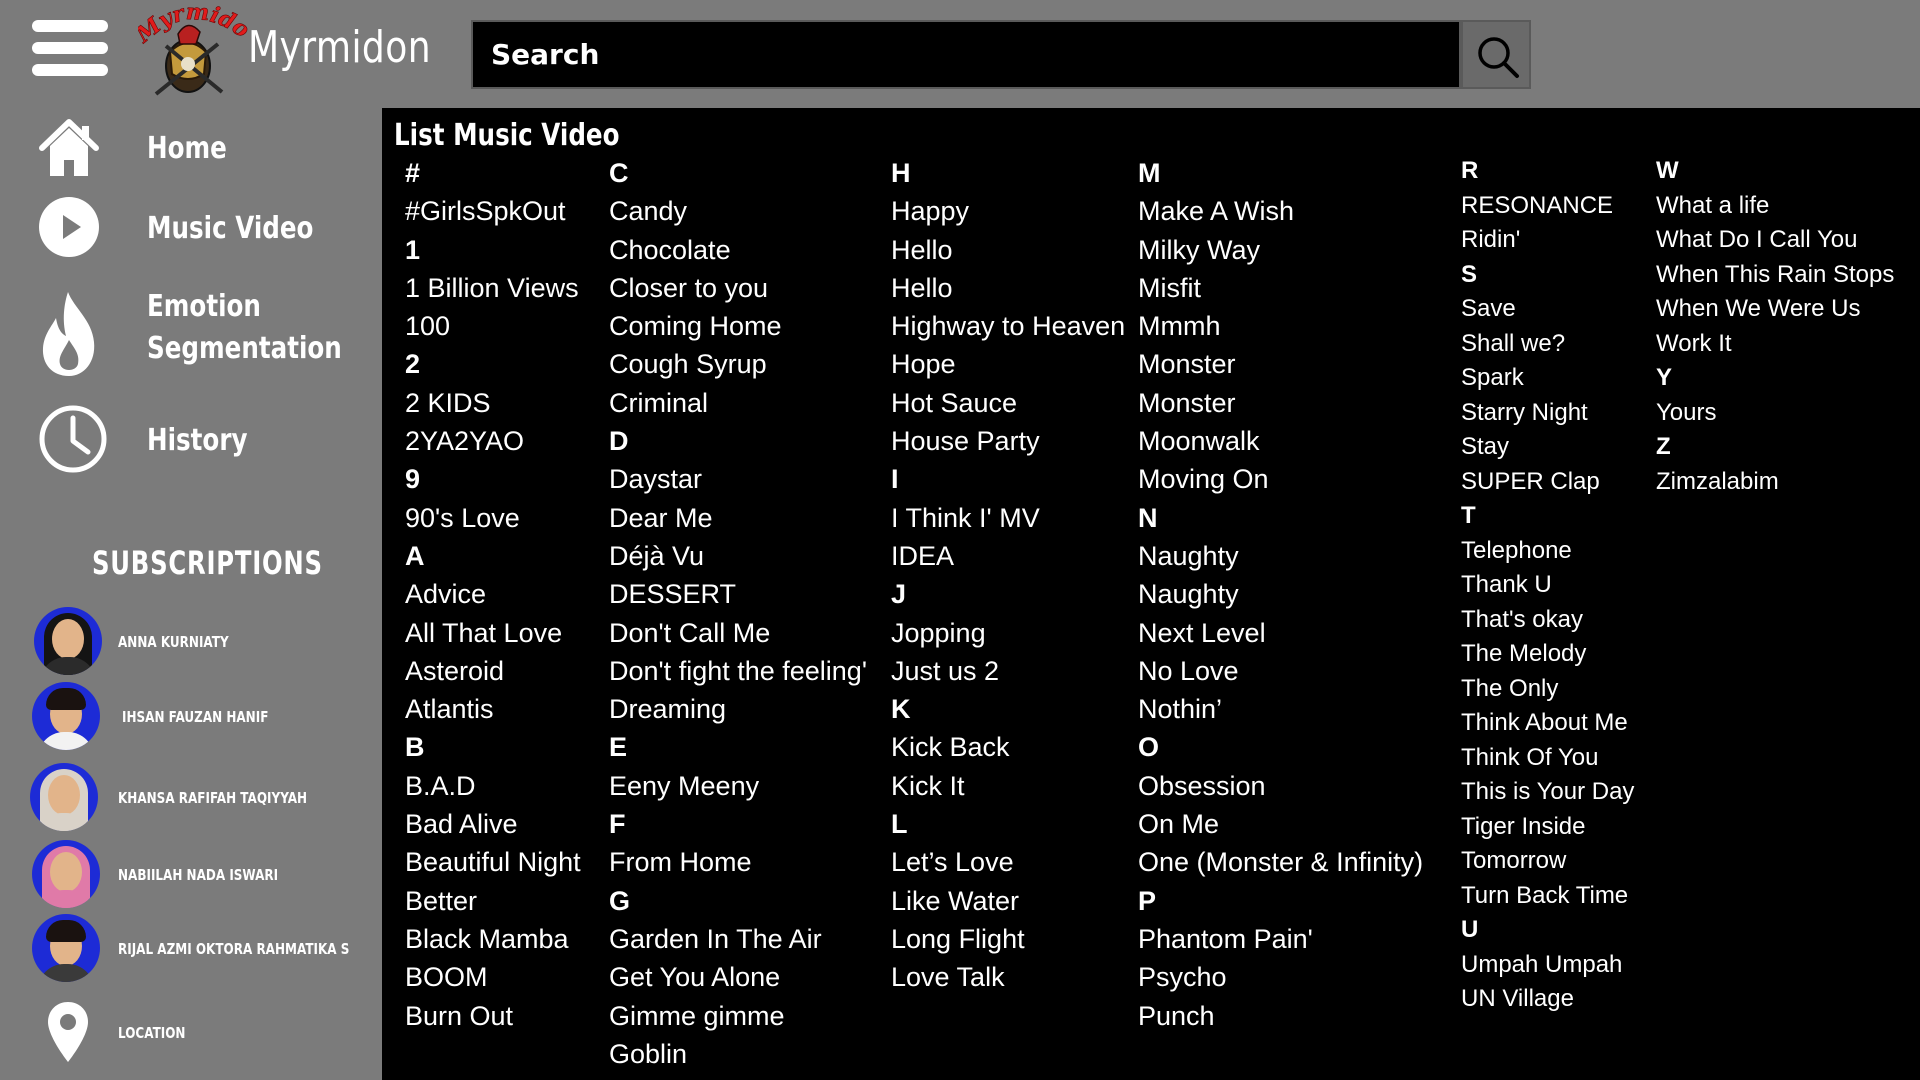 The width and height of the screenshot is (1920, 1080). I want to click on song-link: Black Mamba, so click(493, 939).